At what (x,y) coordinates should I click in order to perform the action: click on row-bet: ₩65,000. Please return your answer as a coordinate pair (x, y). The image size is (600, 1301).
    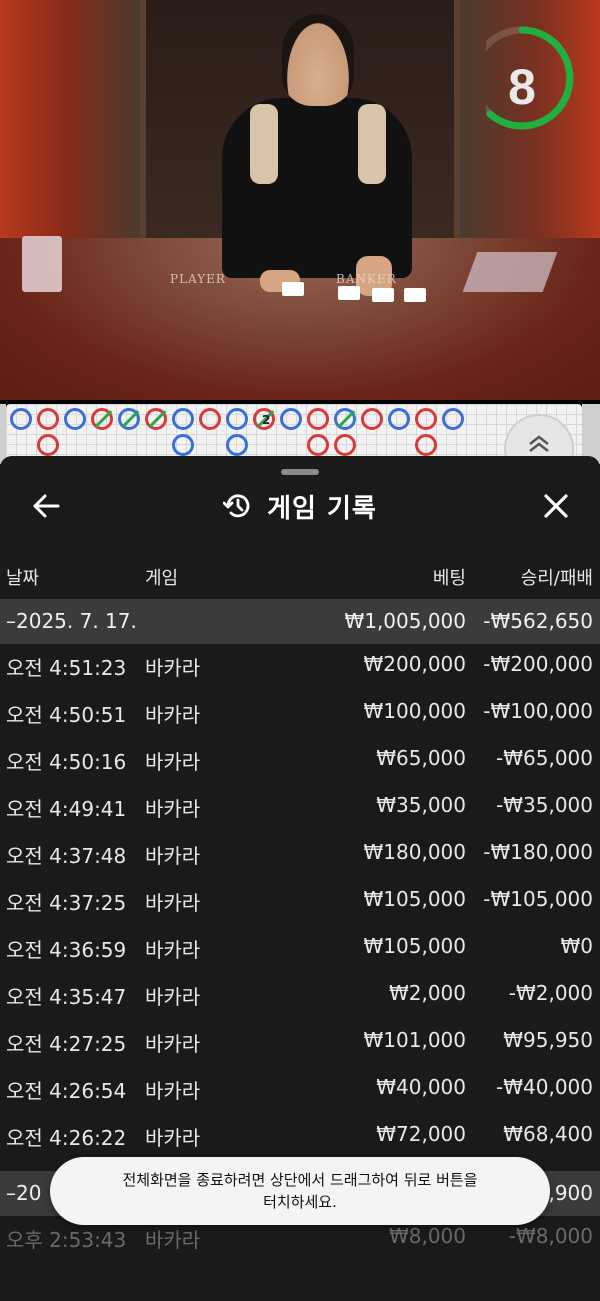
    Looking at the image, I should click on (421, 758).